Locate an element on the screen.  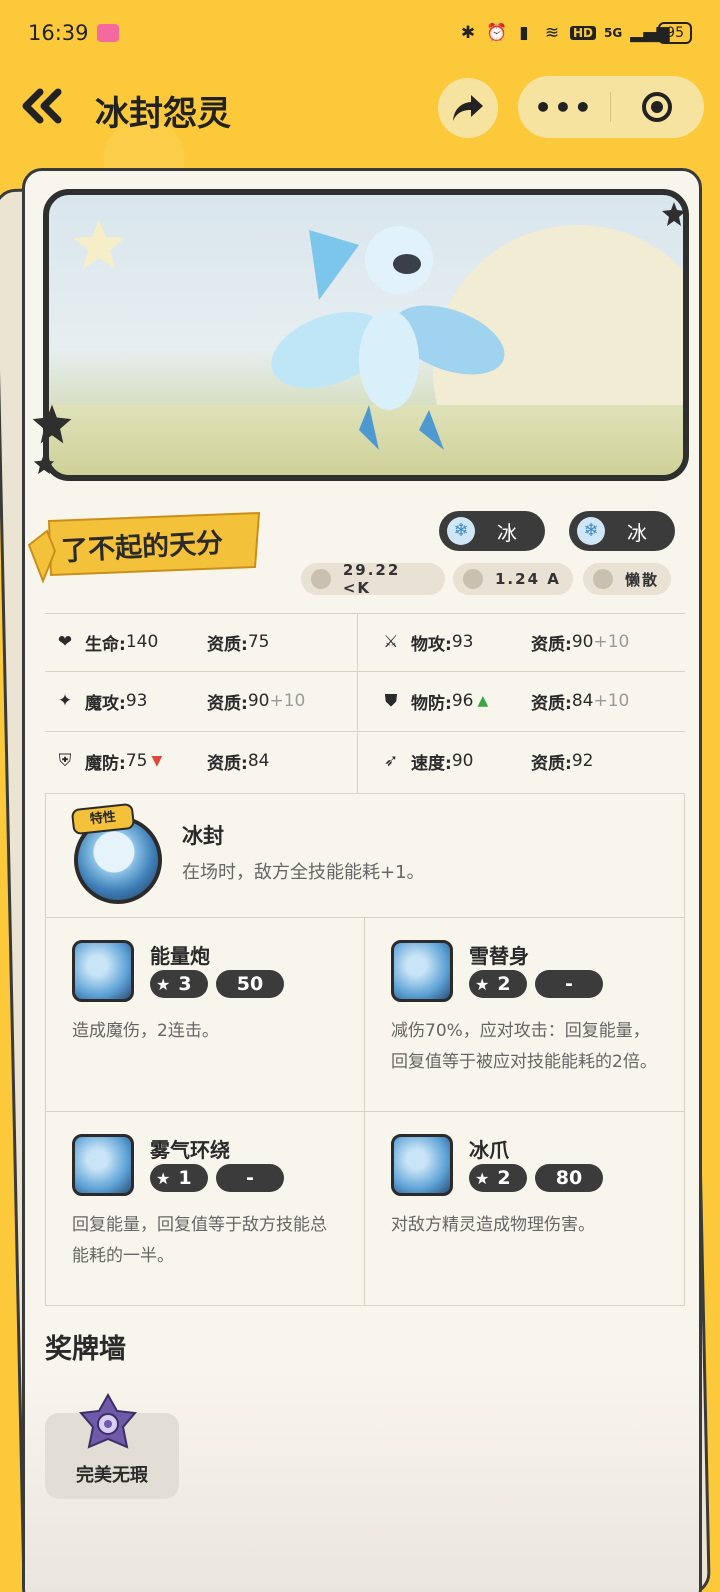
aptitude-magic-defense: 资质: 84 is located at coordinates (238, 761).